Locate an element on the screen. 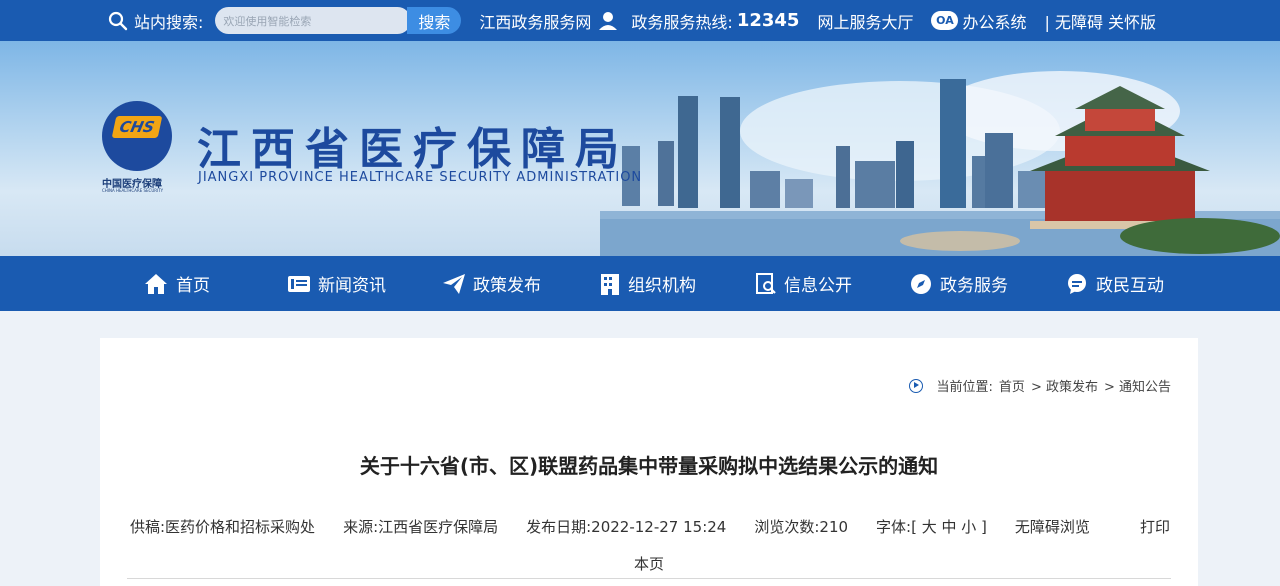 This screenshot has width=1280, height=586. nav-label-interaction: 政民互动 is located at coordinates (1130, 286).